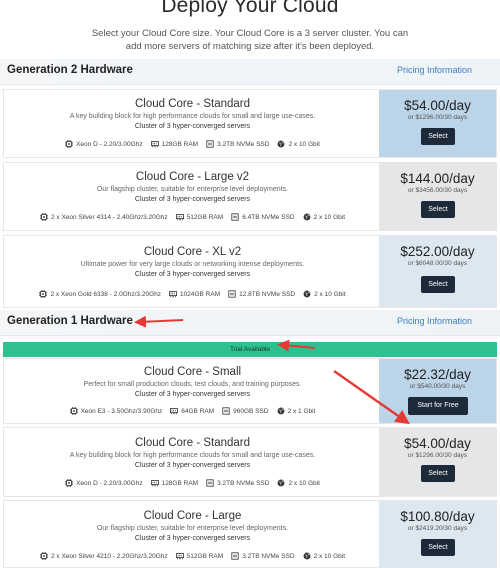  Describe the element at coordinates (250, 8) in the screenshot. I see `page-title: Deploy Your Cloud` at that location.